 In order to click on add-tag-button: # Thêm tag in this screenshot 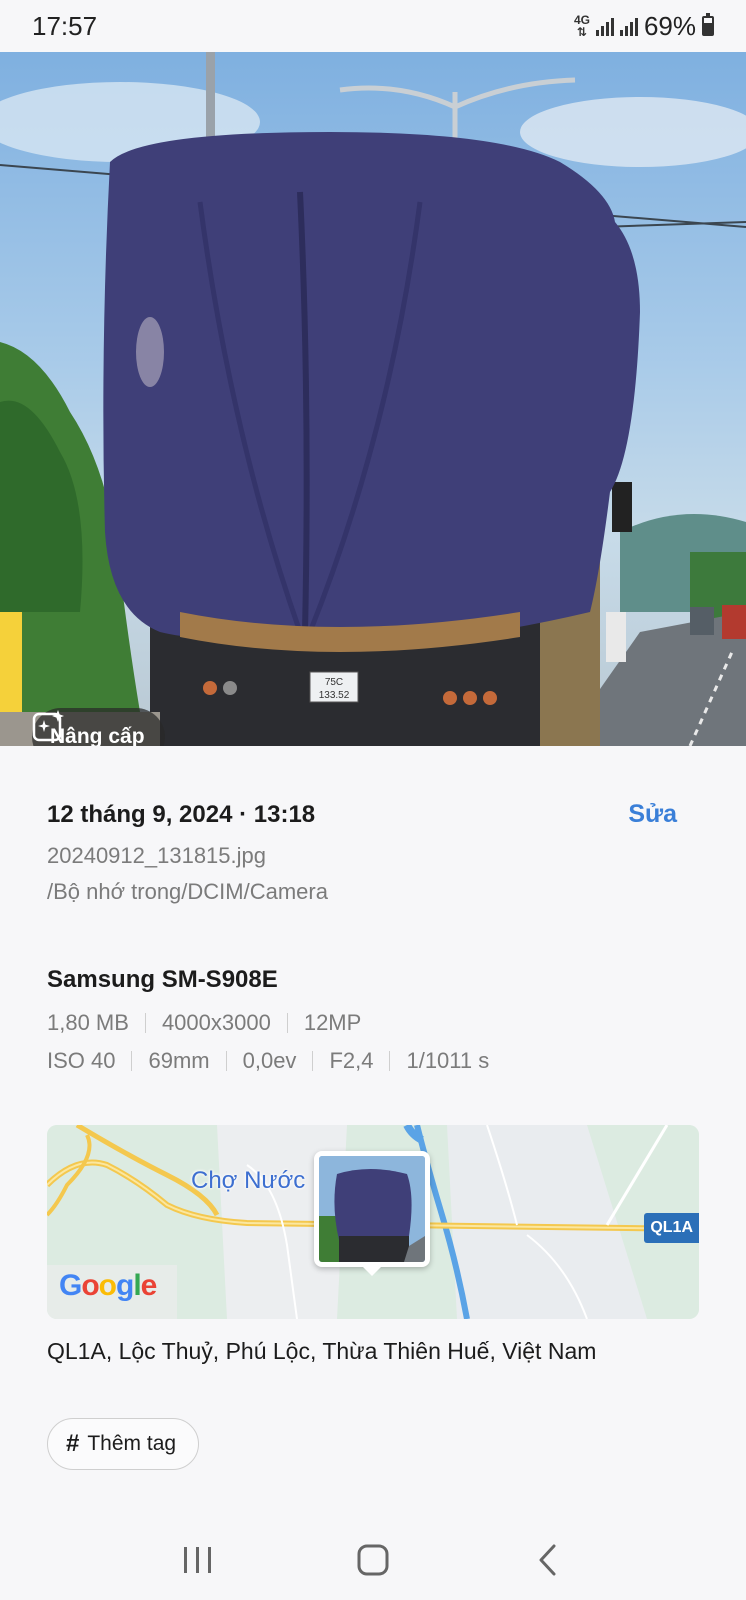, I will do `click(123, 1444)`.